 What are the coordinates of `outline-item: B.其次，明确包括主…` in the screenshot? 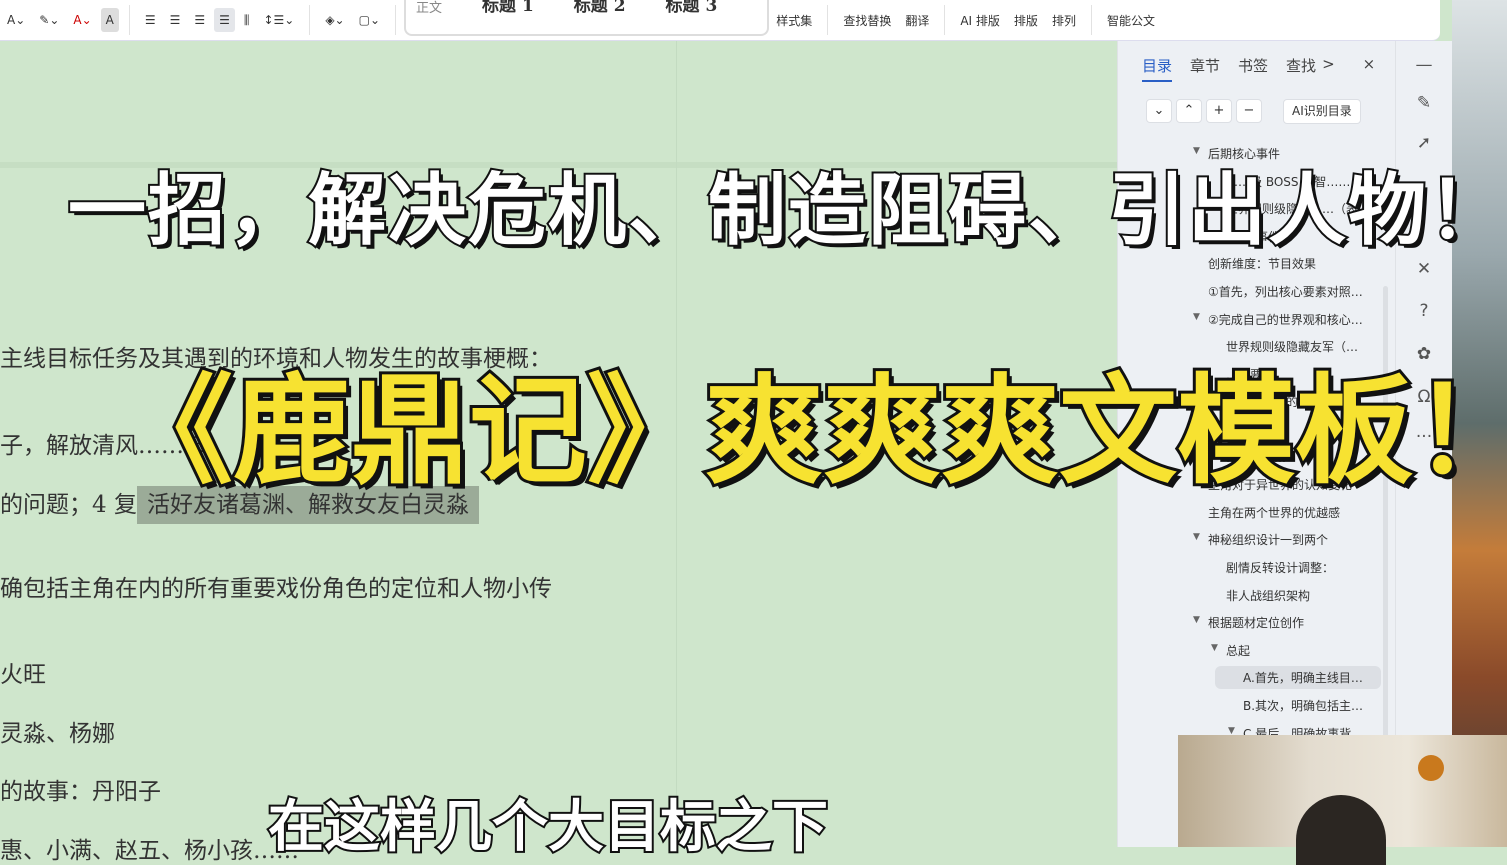 It's located at (1303, 705).